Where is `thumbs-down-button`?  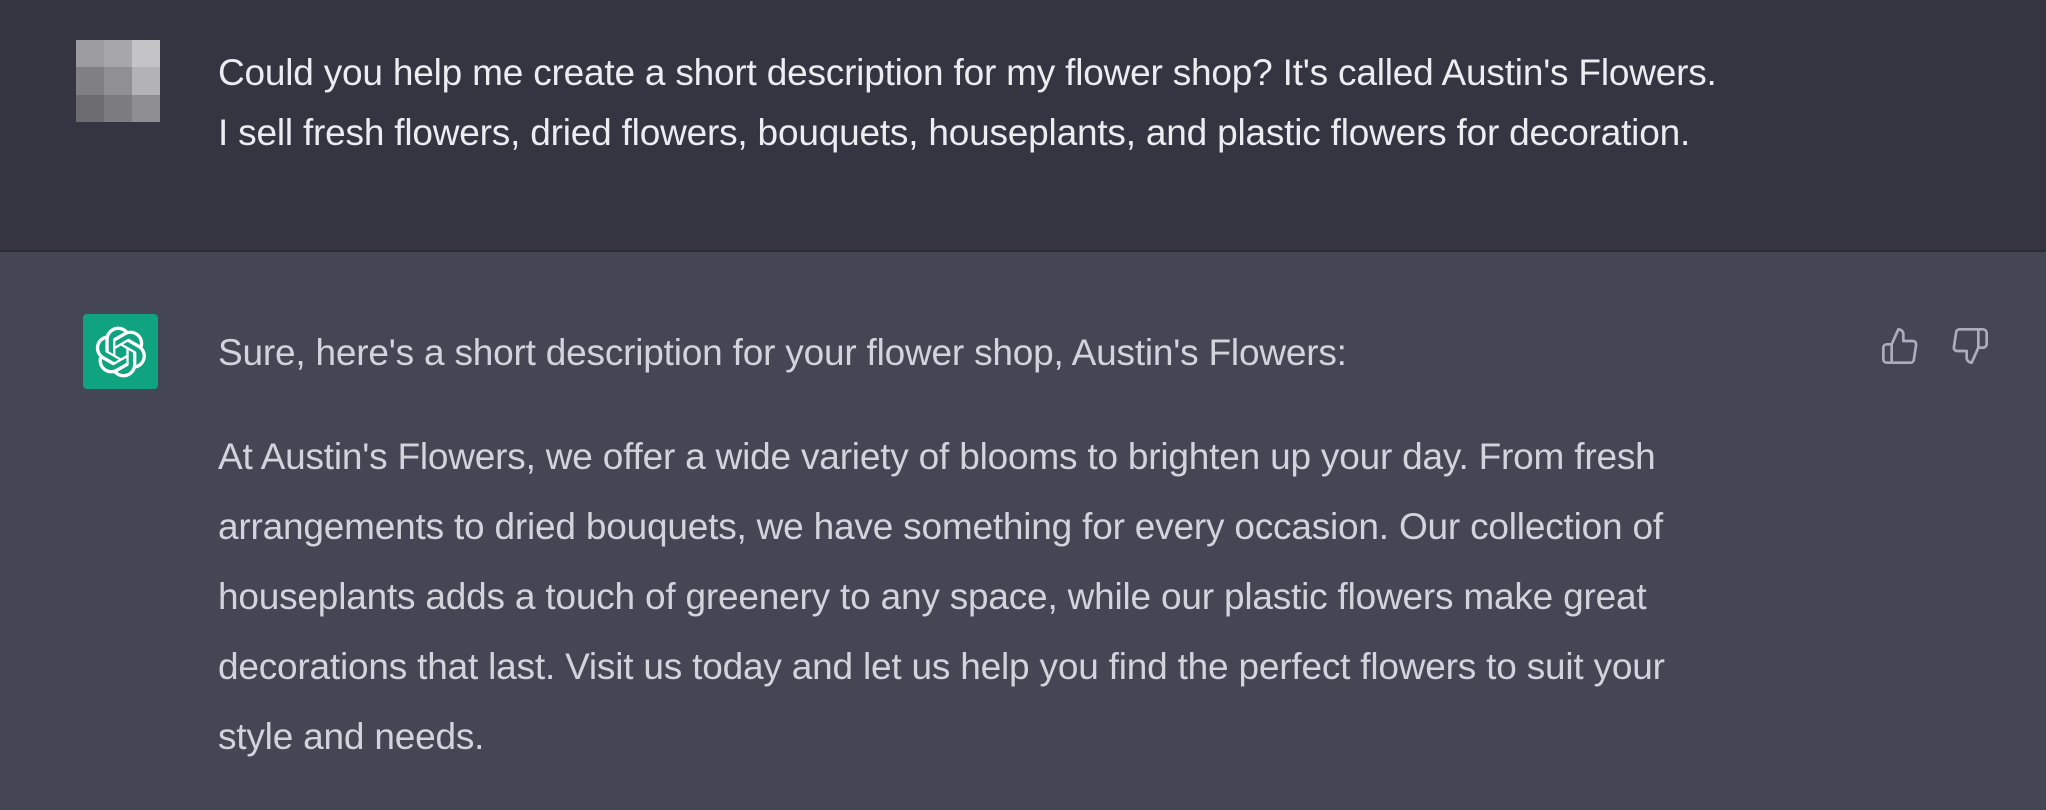 thumbs-down-button is located at coordinates (1970, 346).